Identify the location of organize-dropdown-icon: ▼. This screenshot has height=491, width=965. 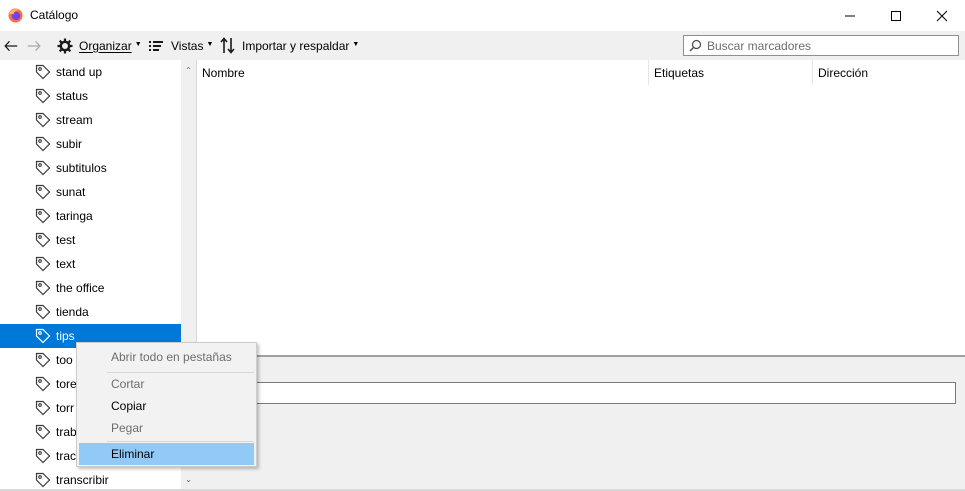
(138, 44).